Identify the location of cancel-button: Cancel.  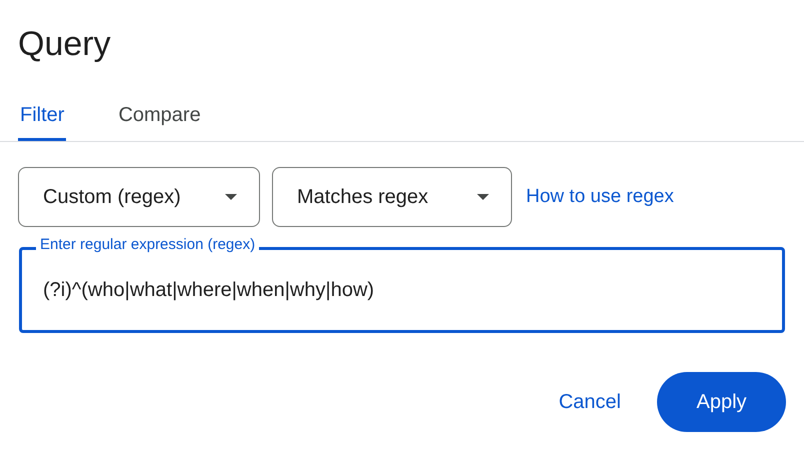
(589, 402).